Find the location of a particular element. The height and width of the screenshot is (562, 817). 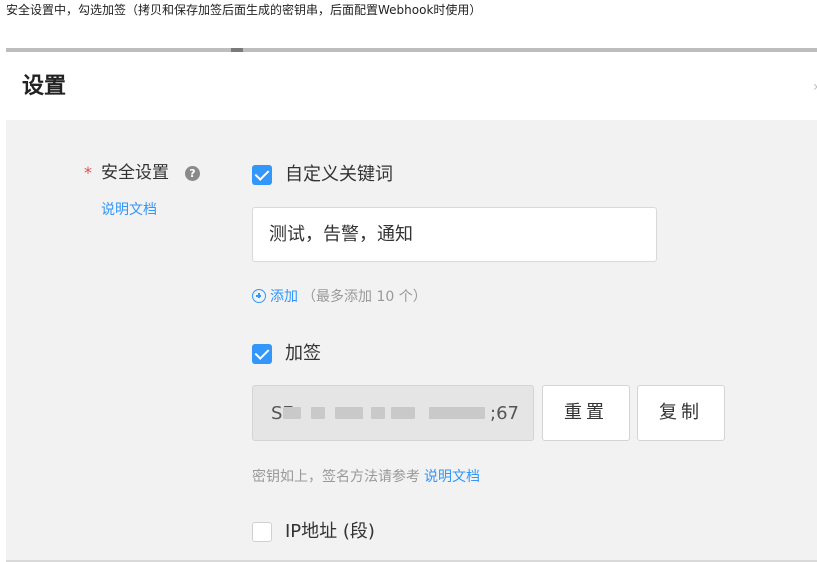

secret-suffix: ;67 is located at coordinates (504, 413).